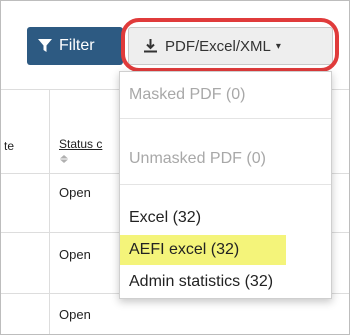  What do you see at coordinates (203, 250) in the screenshot?
I see `menu-item-aefi-excel: AEFI excel (32)` at bounding box center [203, 250].